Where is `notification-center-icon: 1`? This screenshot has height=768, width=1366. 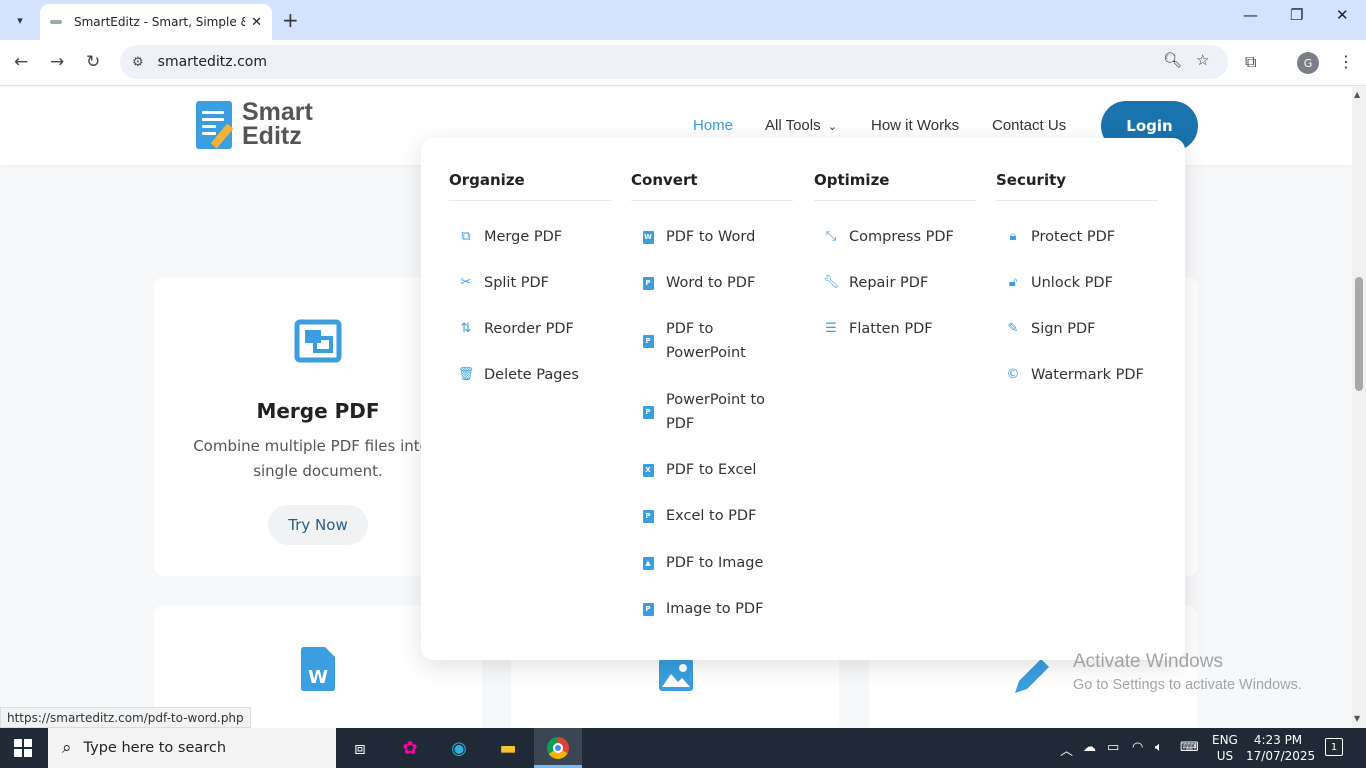 notification-center-icon: 1 is located at coordinates (1334, 747).